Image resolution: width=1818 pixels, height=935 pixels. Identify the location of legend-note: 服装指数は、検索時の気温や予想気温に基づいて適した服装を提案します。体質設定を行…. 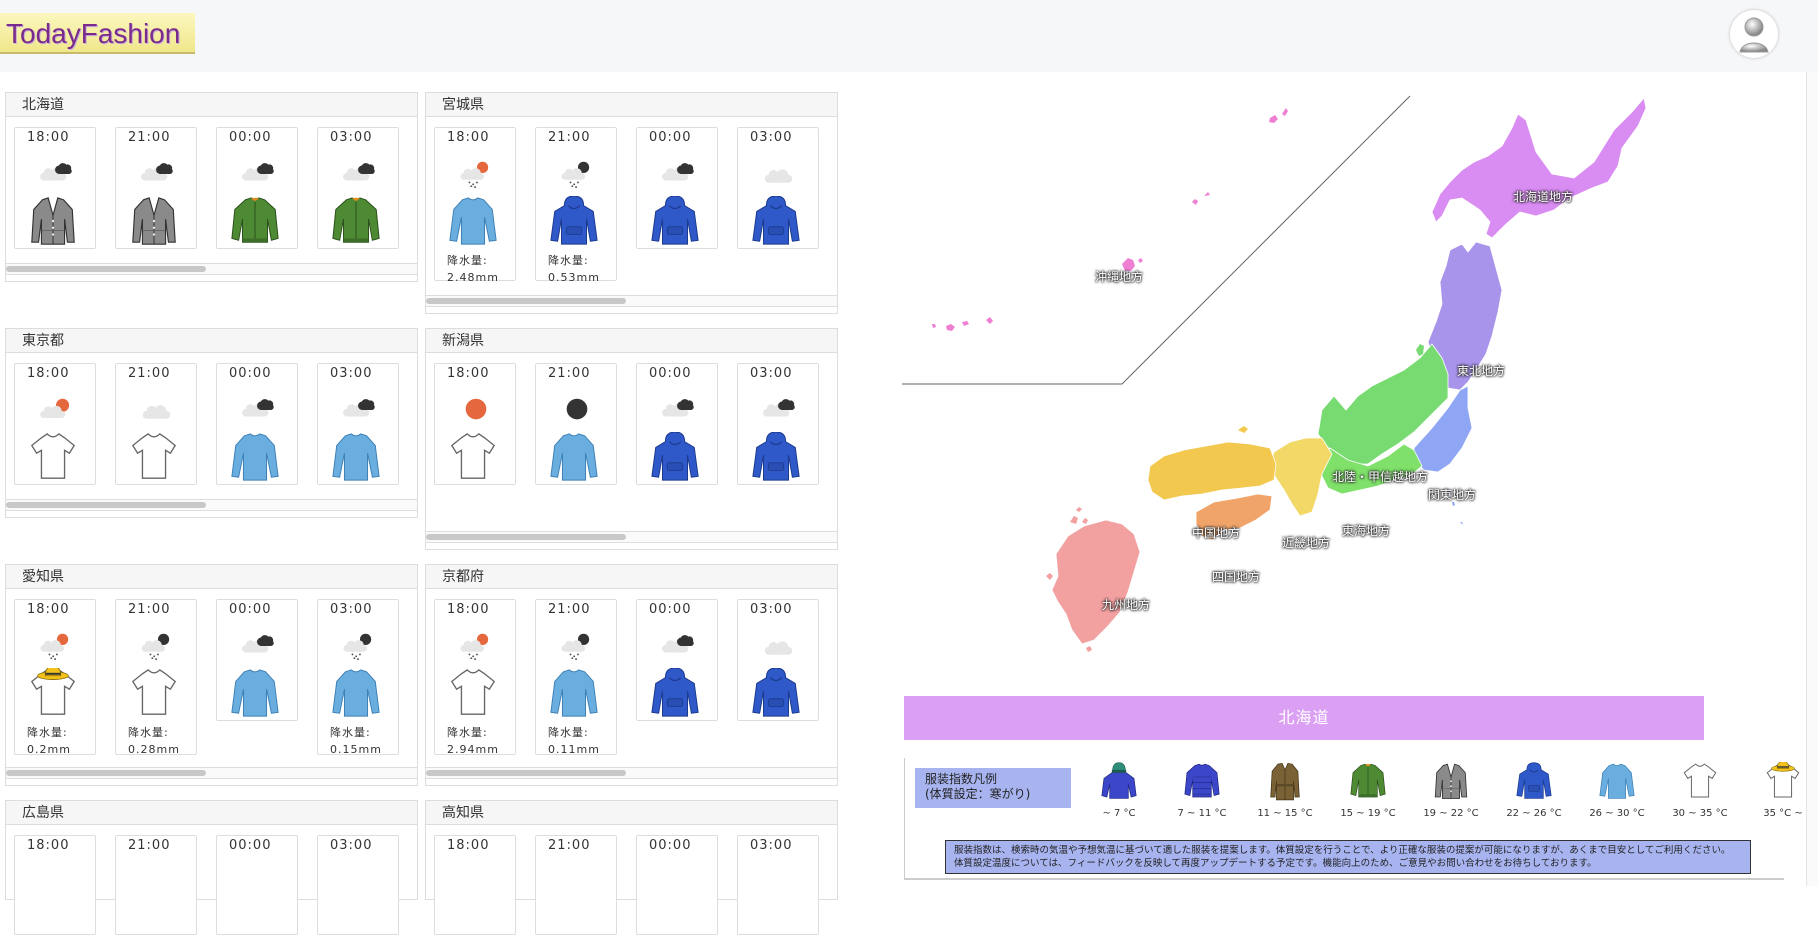
(1348, 857).